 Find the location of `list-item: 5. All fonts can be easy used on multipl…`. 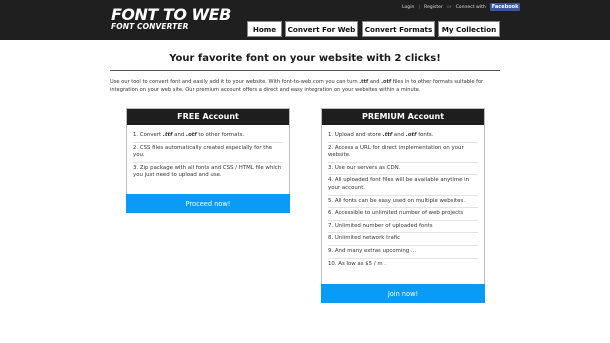

list-item: 5. All fonts can be easy used on multipl… is located at coordinates (403, 202).